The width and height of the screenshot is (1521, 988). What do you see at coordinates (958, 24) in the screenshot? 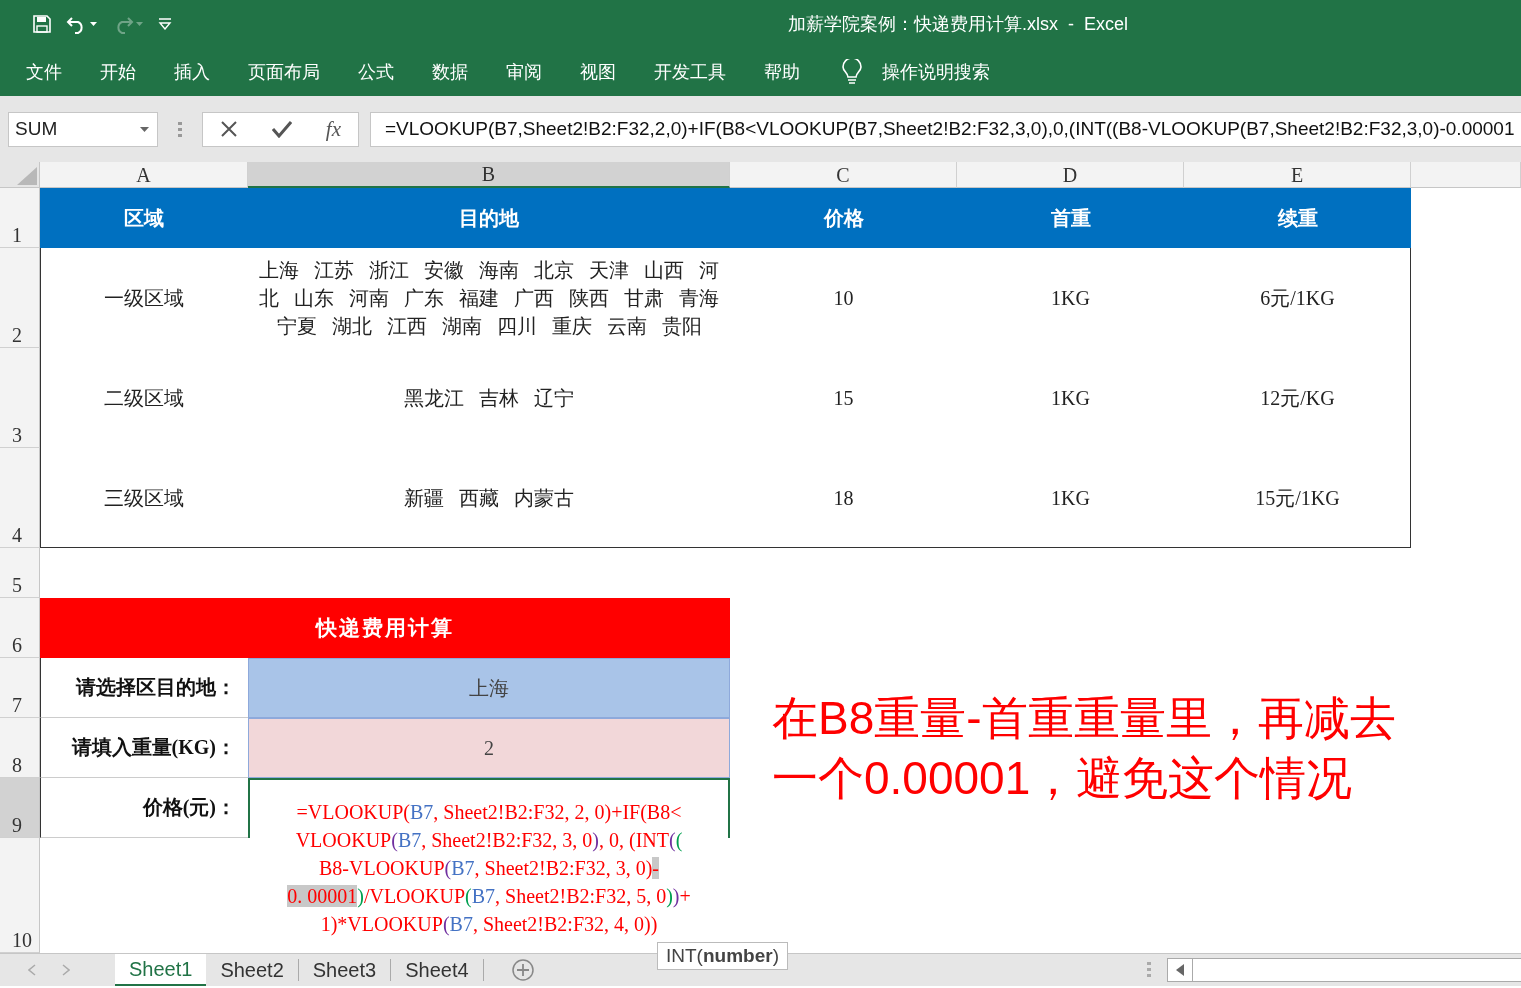
I see `window-title: 加薪学院案例：快递费用计算.xlsx - Excel` at bounding box center [958, 24].